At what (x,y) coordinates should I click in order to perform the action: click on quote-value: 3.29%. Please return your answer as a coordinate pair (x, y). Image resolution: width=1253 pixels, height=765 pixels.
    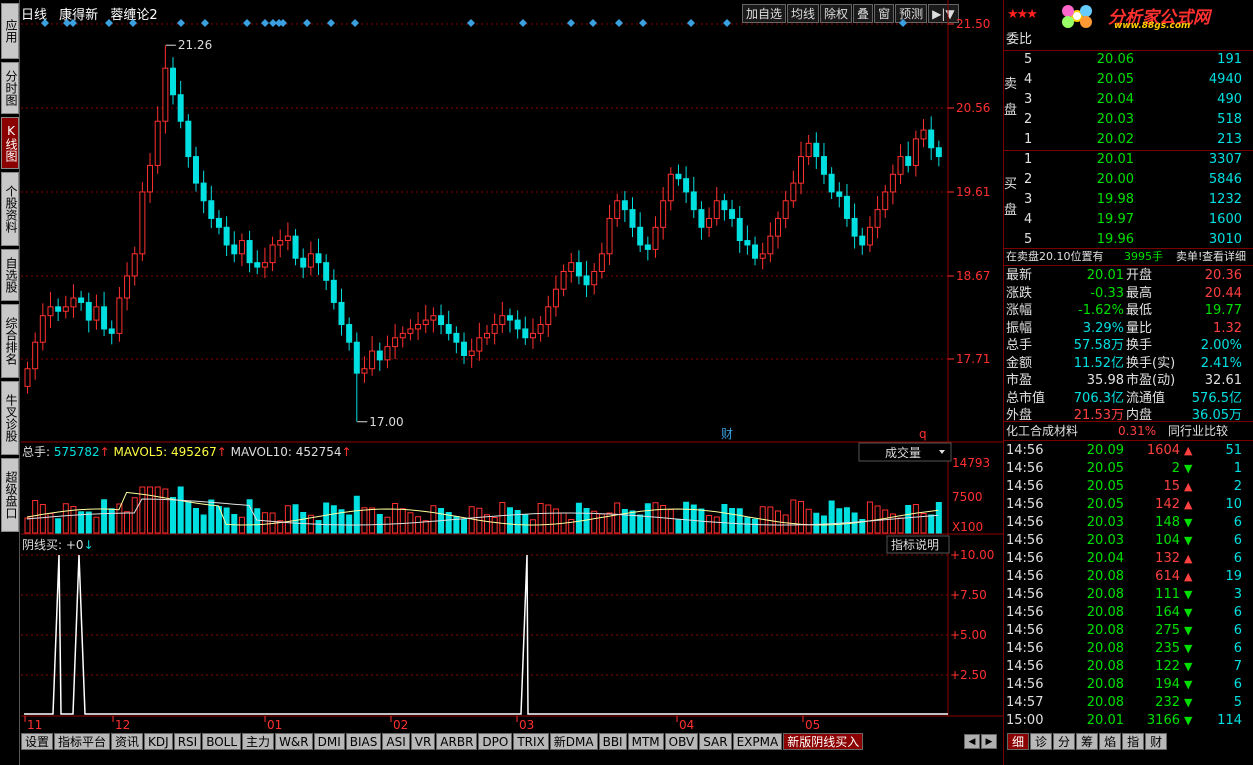
    Looking at the image, I should click on (1103, 328).